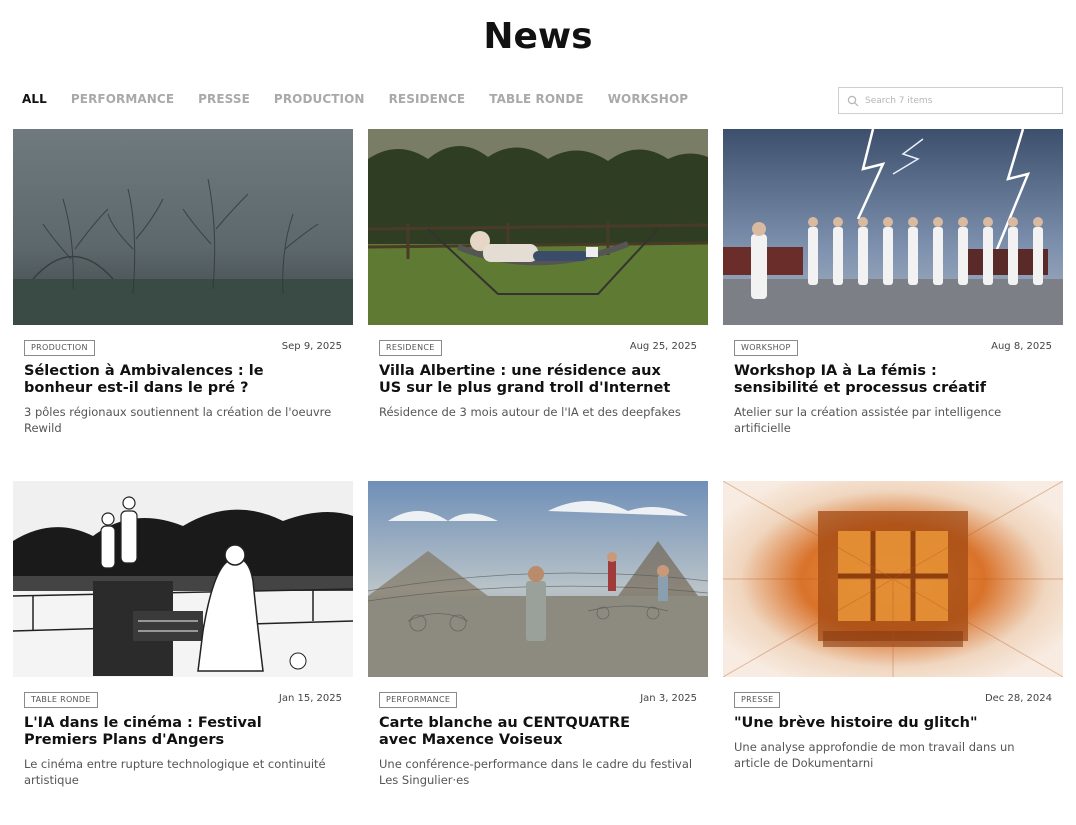 The height and width of the screenshot is (825, 1076). What do you see at coordinates (1021, 346) in the screenshot?
I see `post-date: Aug 8, 2025` at bounding box center [1021, 346].